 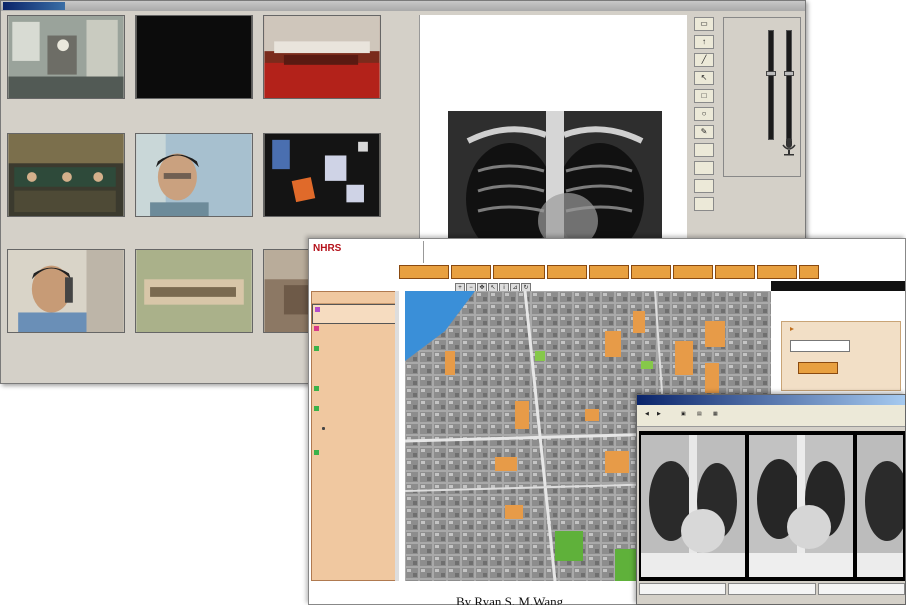 I want to click on pen-icon: ✎, so click(x=704, y=132).